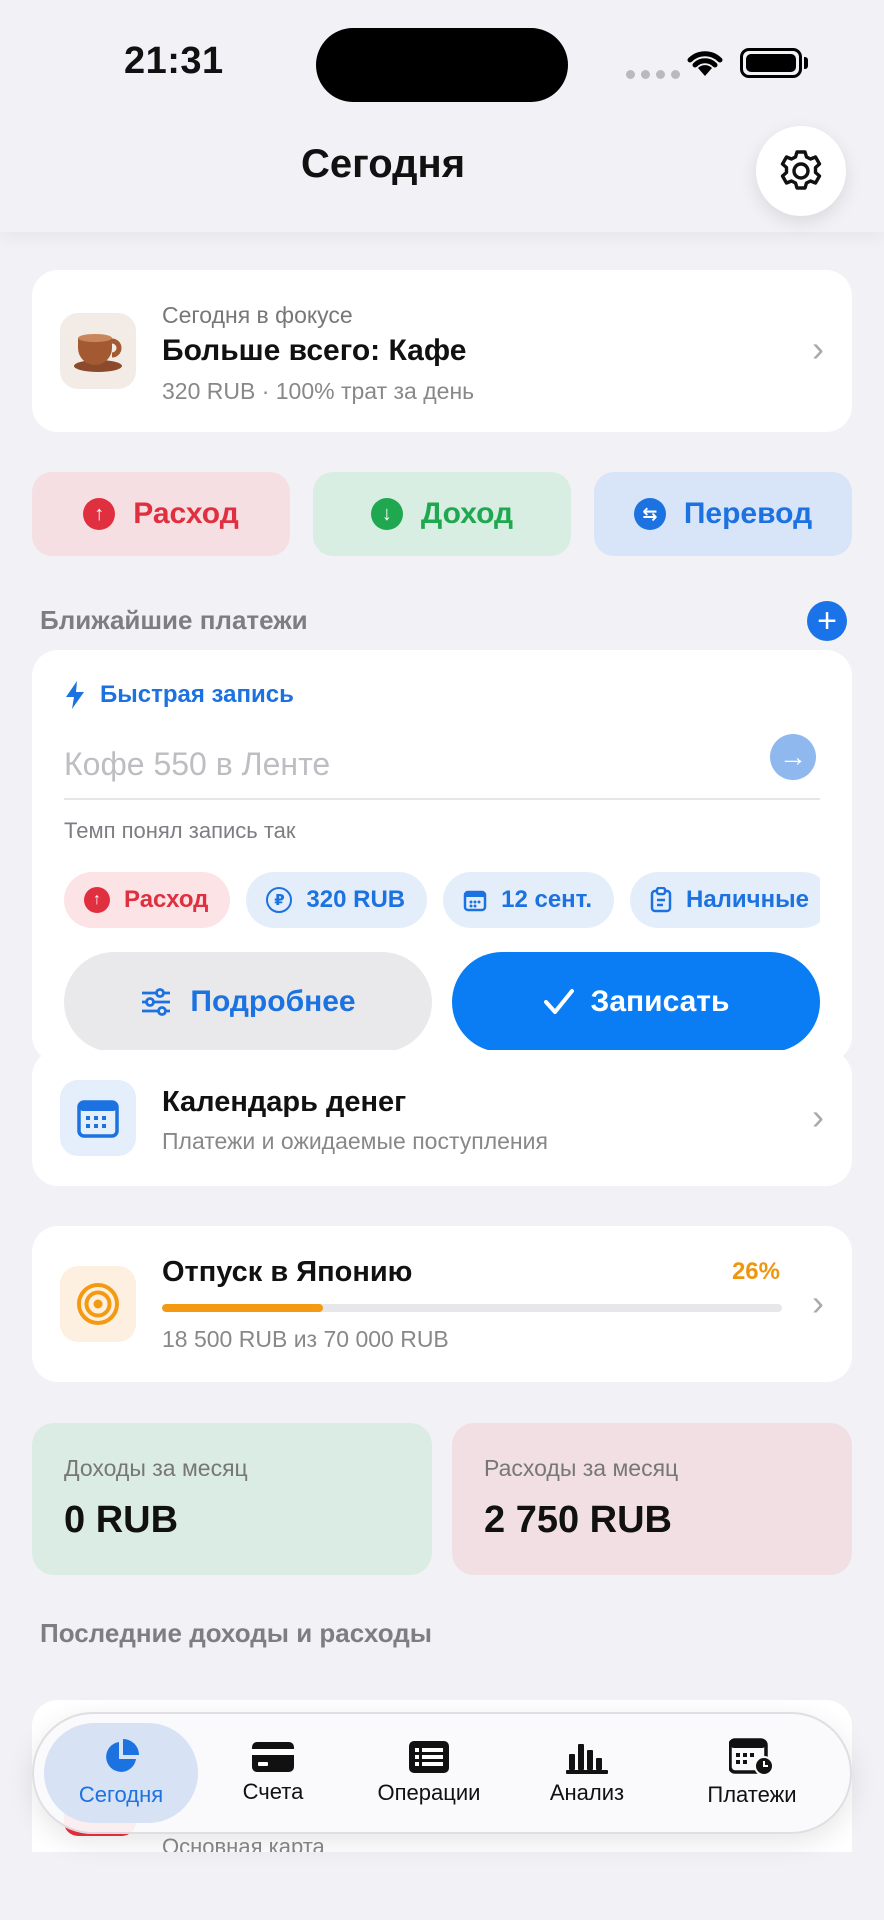 Image resolution: width=884 pixels, height=1920 pixels. Describe the element at coordinates (705, 64) in the screenshot. I see `wifi-icon` at that location.